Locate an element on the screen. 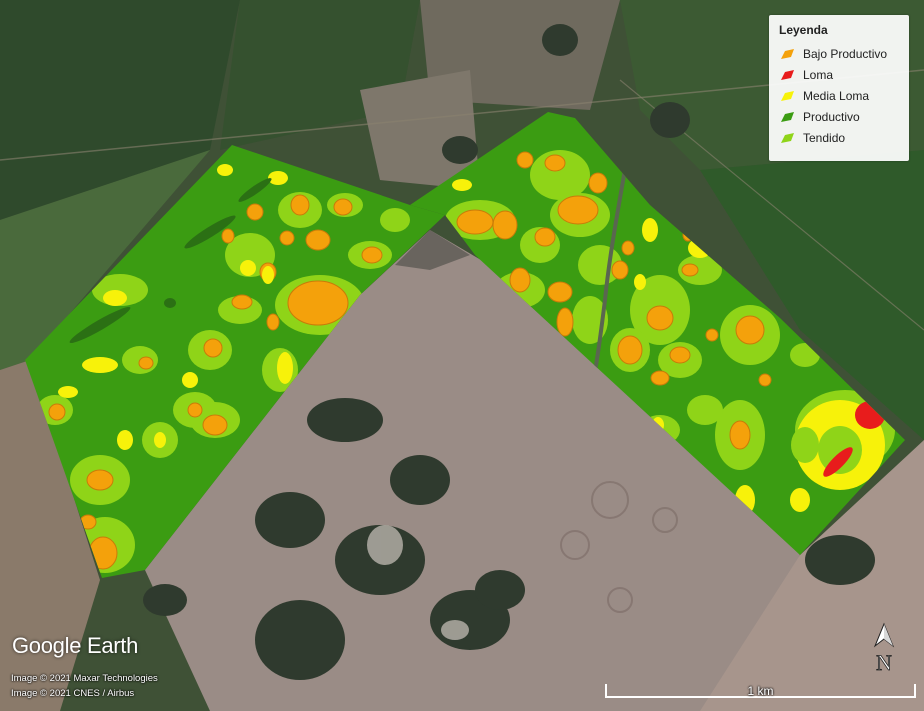 The image size is (924, 711). north-arrow-icon: N is located at coordinates (884, 650).